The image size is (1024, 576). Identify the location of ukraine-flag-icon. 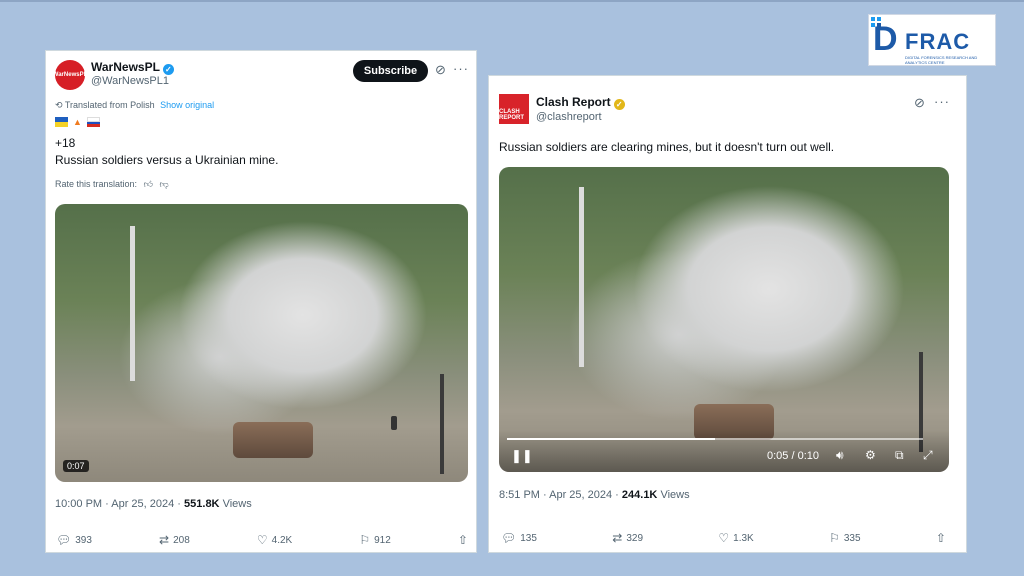
(61, 122).